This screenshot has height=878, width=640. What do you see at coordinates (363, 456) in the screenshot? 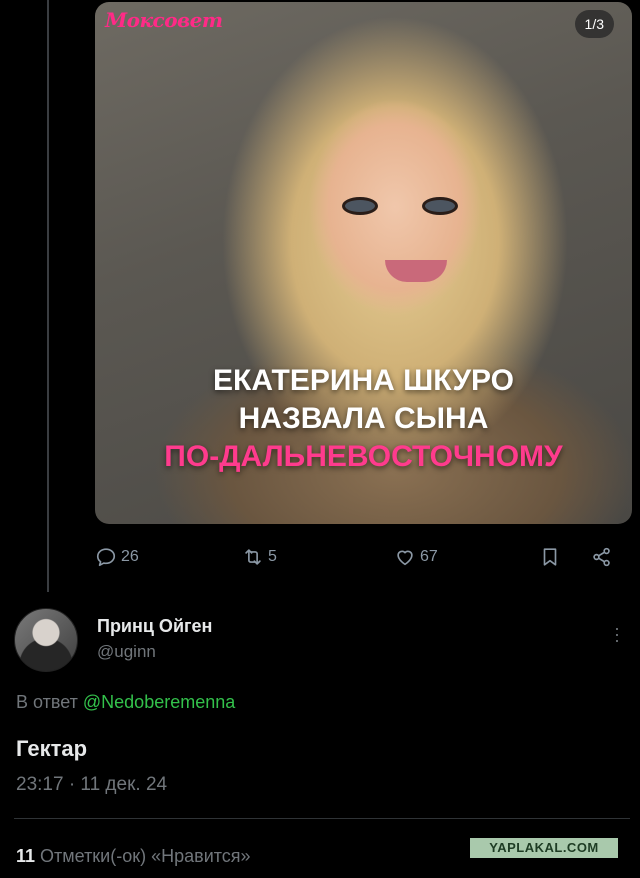
I see `headline-line-3: ПО-ДАЛЬНЕВОСТОЧНОМУ` at bounding box center [363, 456].